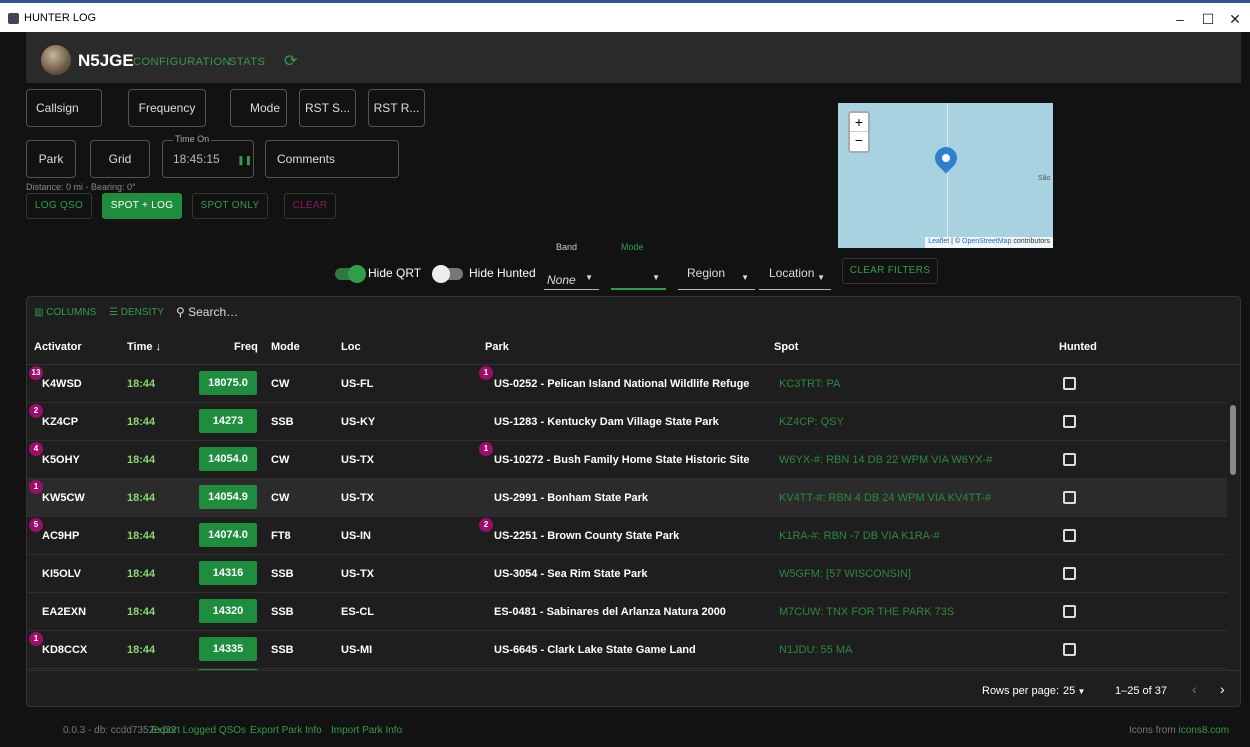 Image resolution: width=1250 pixels, height=747 pixels. What do you see at coordinates (859, 141) in the screenshot?
I see `zoom-out-button: −` at bounding box center [859, 141].